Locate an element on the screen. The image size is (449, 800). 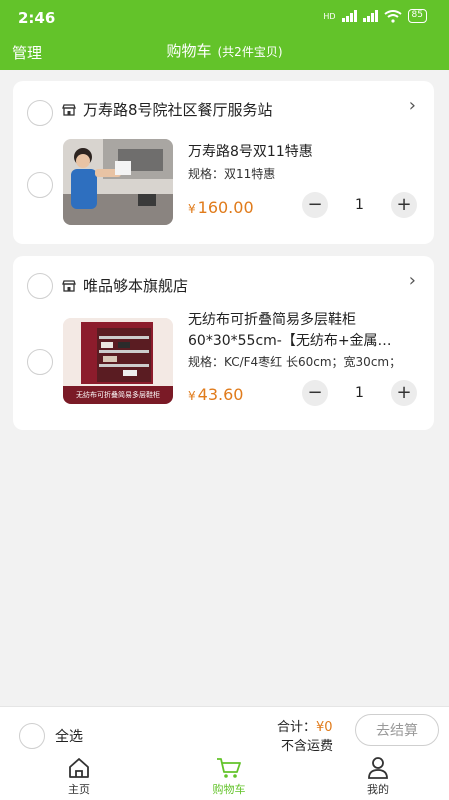
product-photo-cleaning is located at coordinates (118, 182).